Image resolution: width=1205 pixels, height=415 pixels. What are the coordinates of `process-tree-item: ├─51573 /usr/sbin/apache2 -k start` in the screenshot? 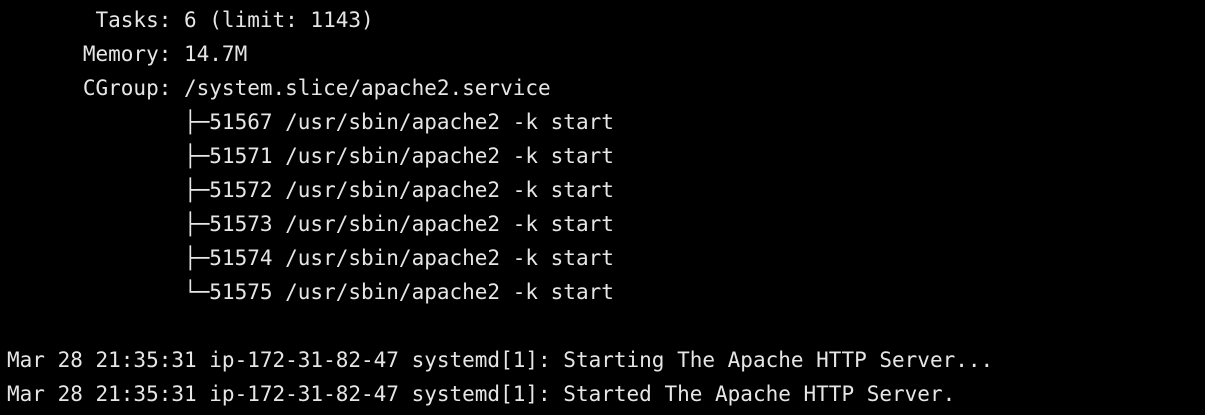 It's located at (310, 224).